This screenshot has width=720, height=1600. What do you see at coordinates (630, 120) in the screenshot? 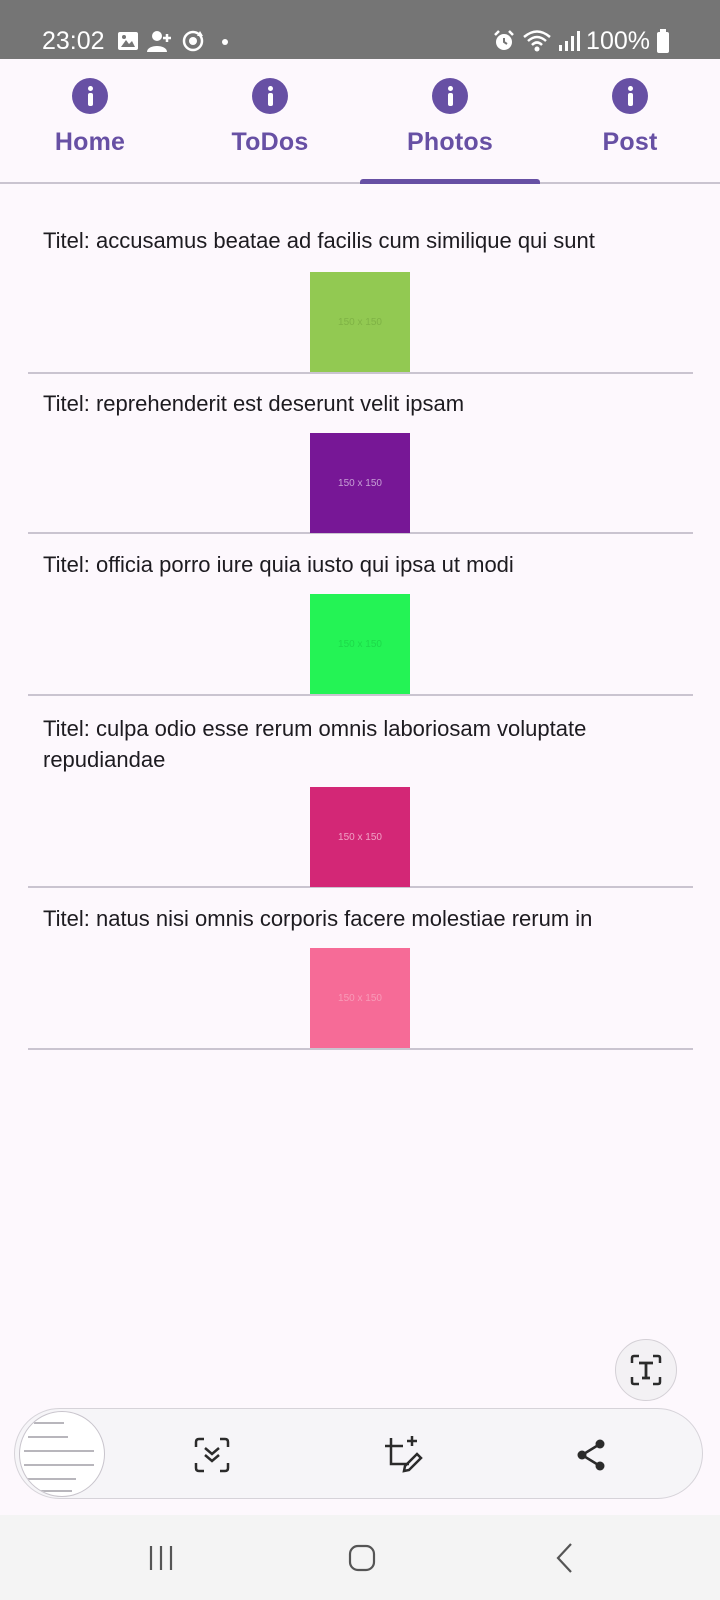
I see `tab-post: Post` at bounding box center [630, 120].